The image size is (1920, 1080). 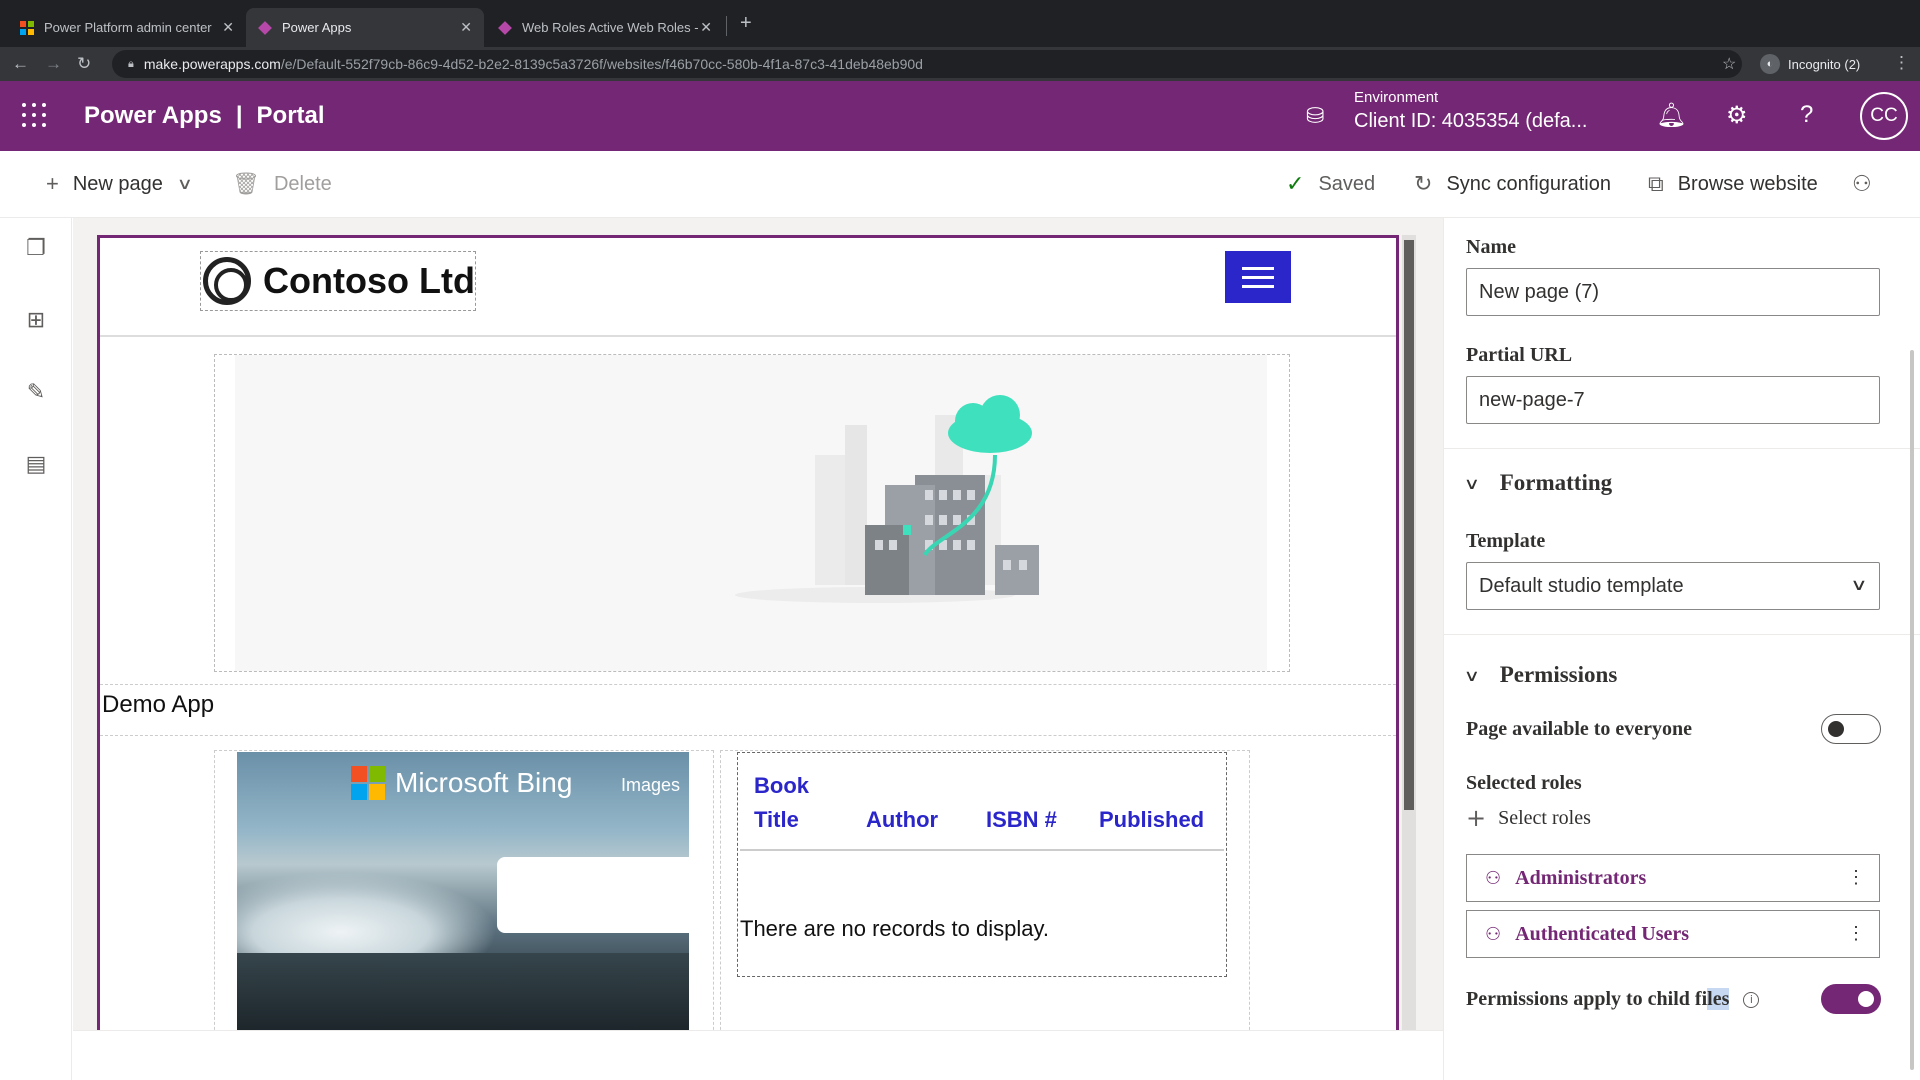 What do you see at coordinates (463, 991) in the screenshot?
I see `rocks` at bounding box center [463, 991].